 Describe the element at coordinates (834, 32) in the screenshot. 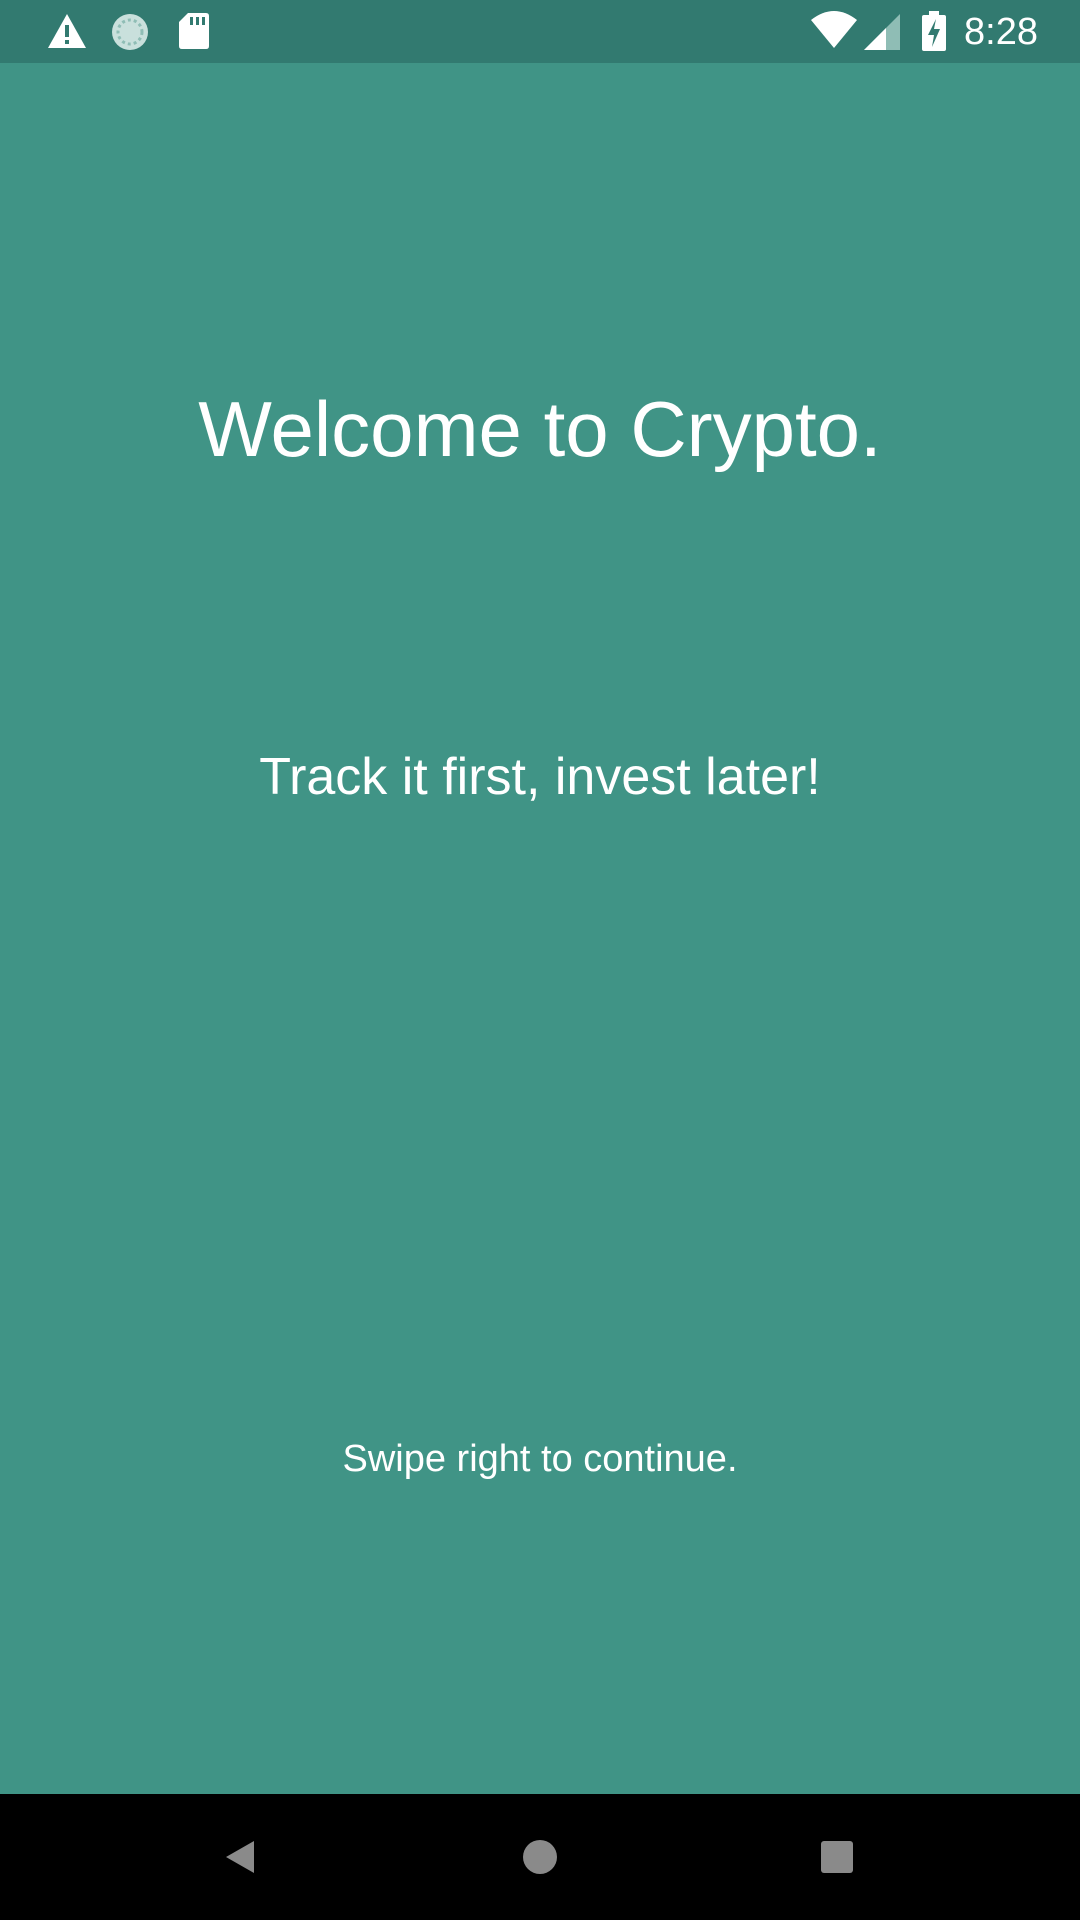

I see `wifi-icon` at that location.